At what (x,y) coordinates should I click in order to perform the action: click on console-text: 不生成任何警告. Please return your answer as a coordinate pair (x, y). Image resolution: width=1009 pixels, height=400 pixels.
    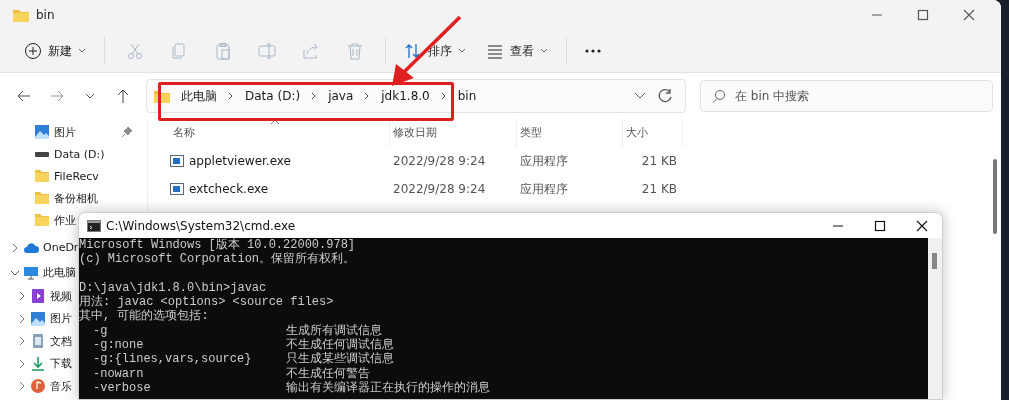
    Looking at the image, I should click on (328, 373).